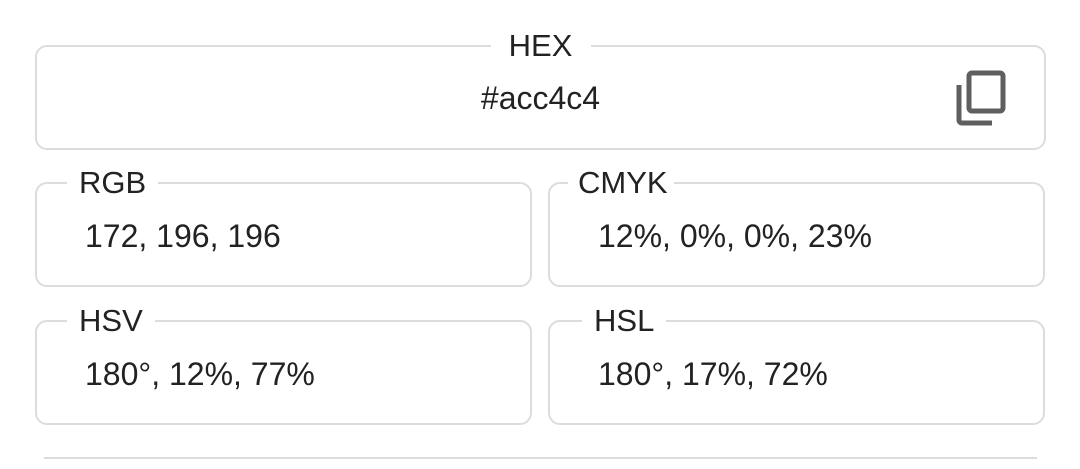 This screenshot has width=1080, height=469. Describe the element at coordinates (621, 183) in the screenshot. I see `cmyk-label: CMYK` at that location.